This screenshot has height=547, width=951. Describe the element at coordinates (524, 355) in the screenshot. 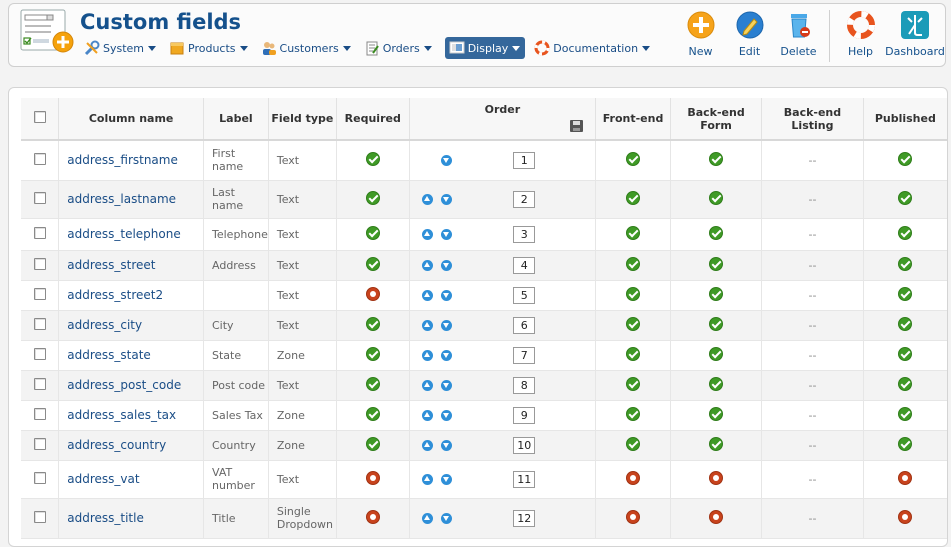

I see `order-input: 7` at that location.